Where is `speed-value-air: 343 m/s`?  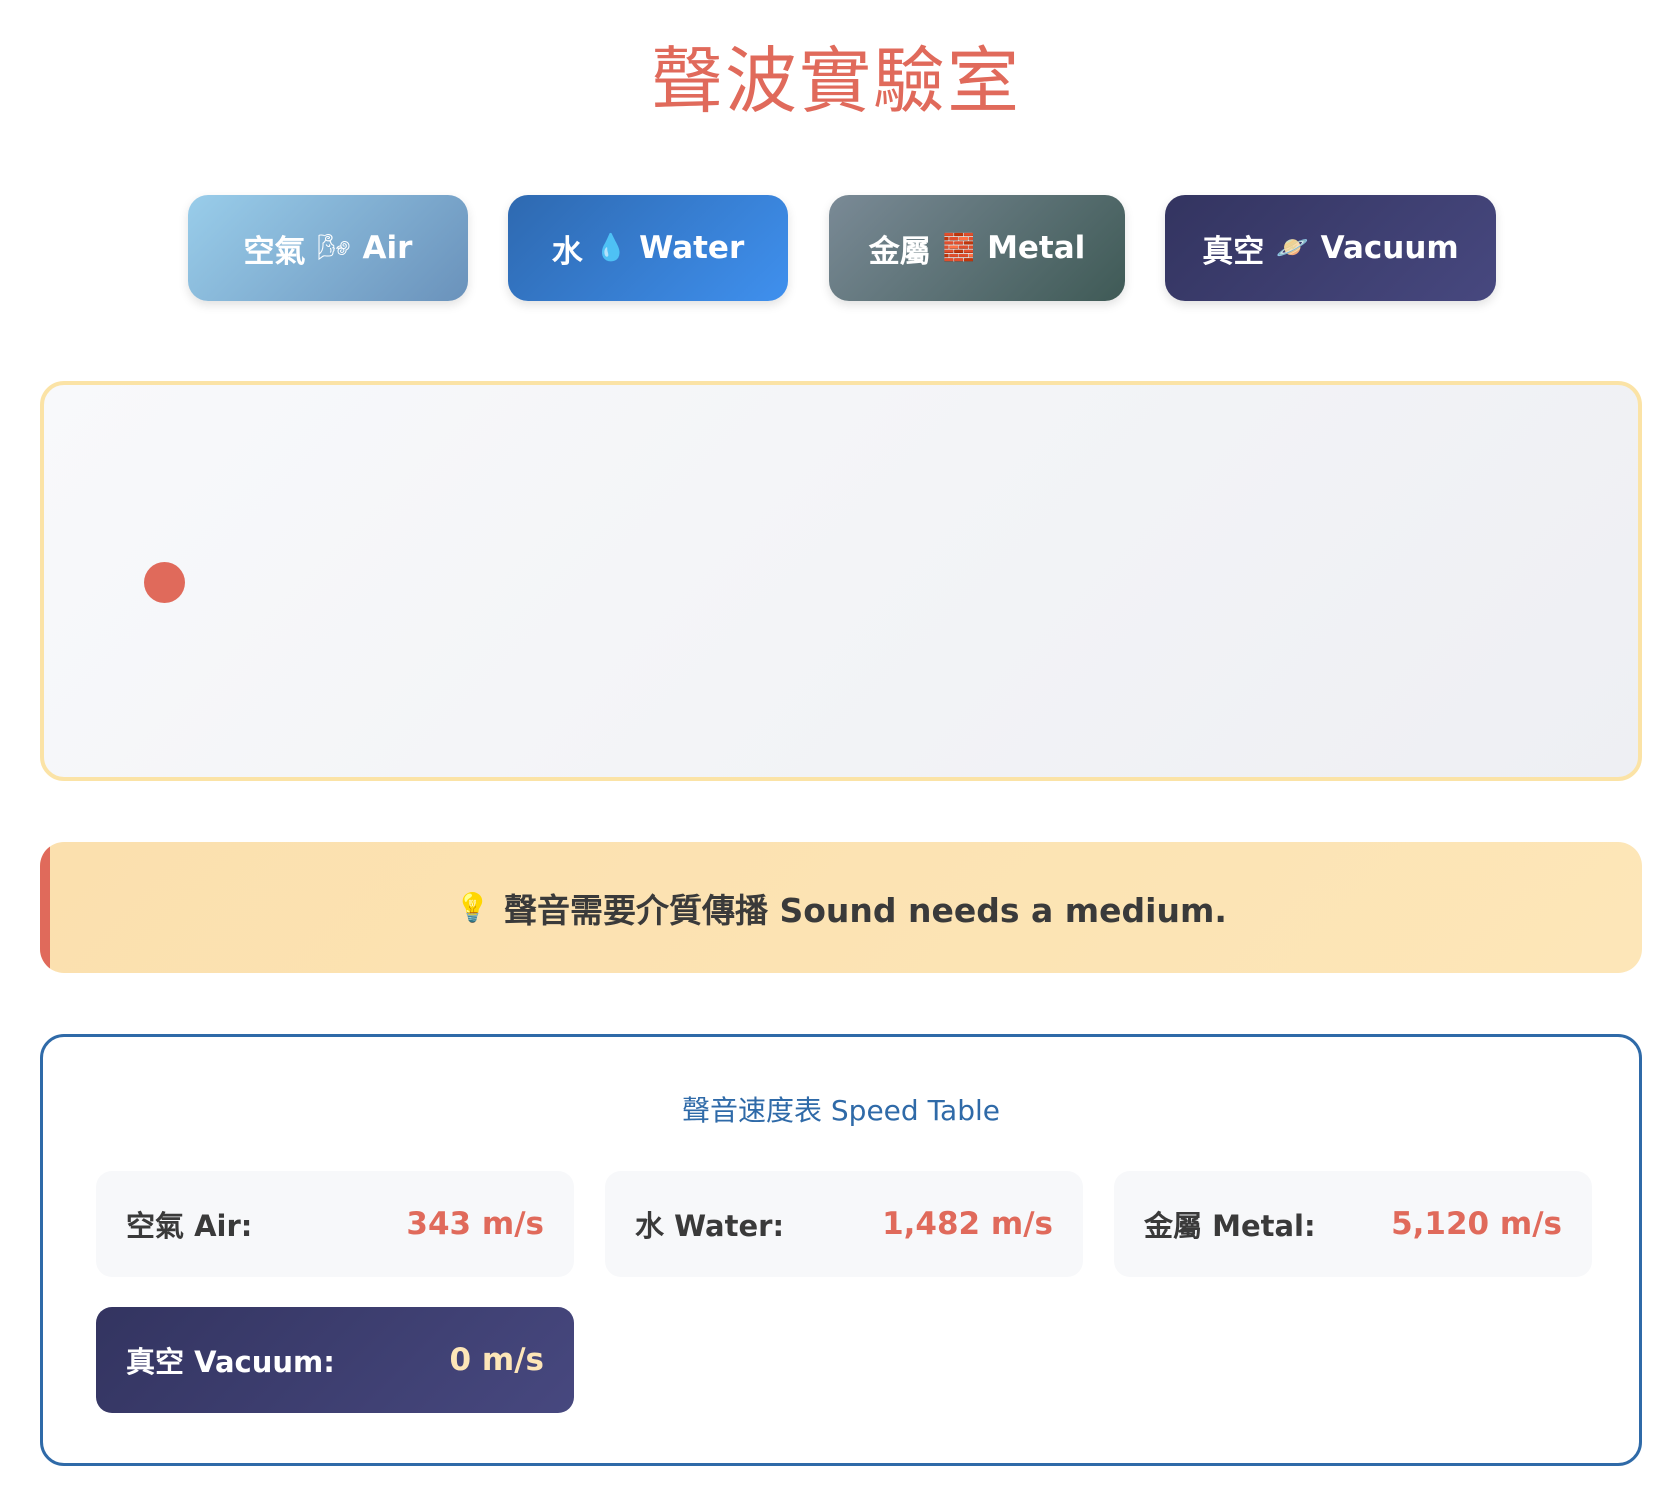
speed-value-air: 343 m/s is located at coordinates (475, 1224).